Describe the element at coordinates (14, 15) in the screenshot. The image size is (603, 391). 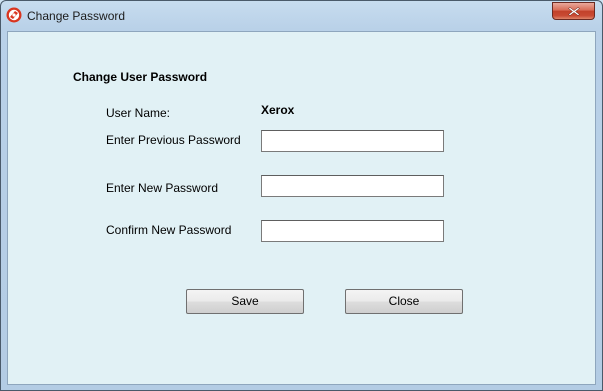
I see `app-logo-icon` at that location.